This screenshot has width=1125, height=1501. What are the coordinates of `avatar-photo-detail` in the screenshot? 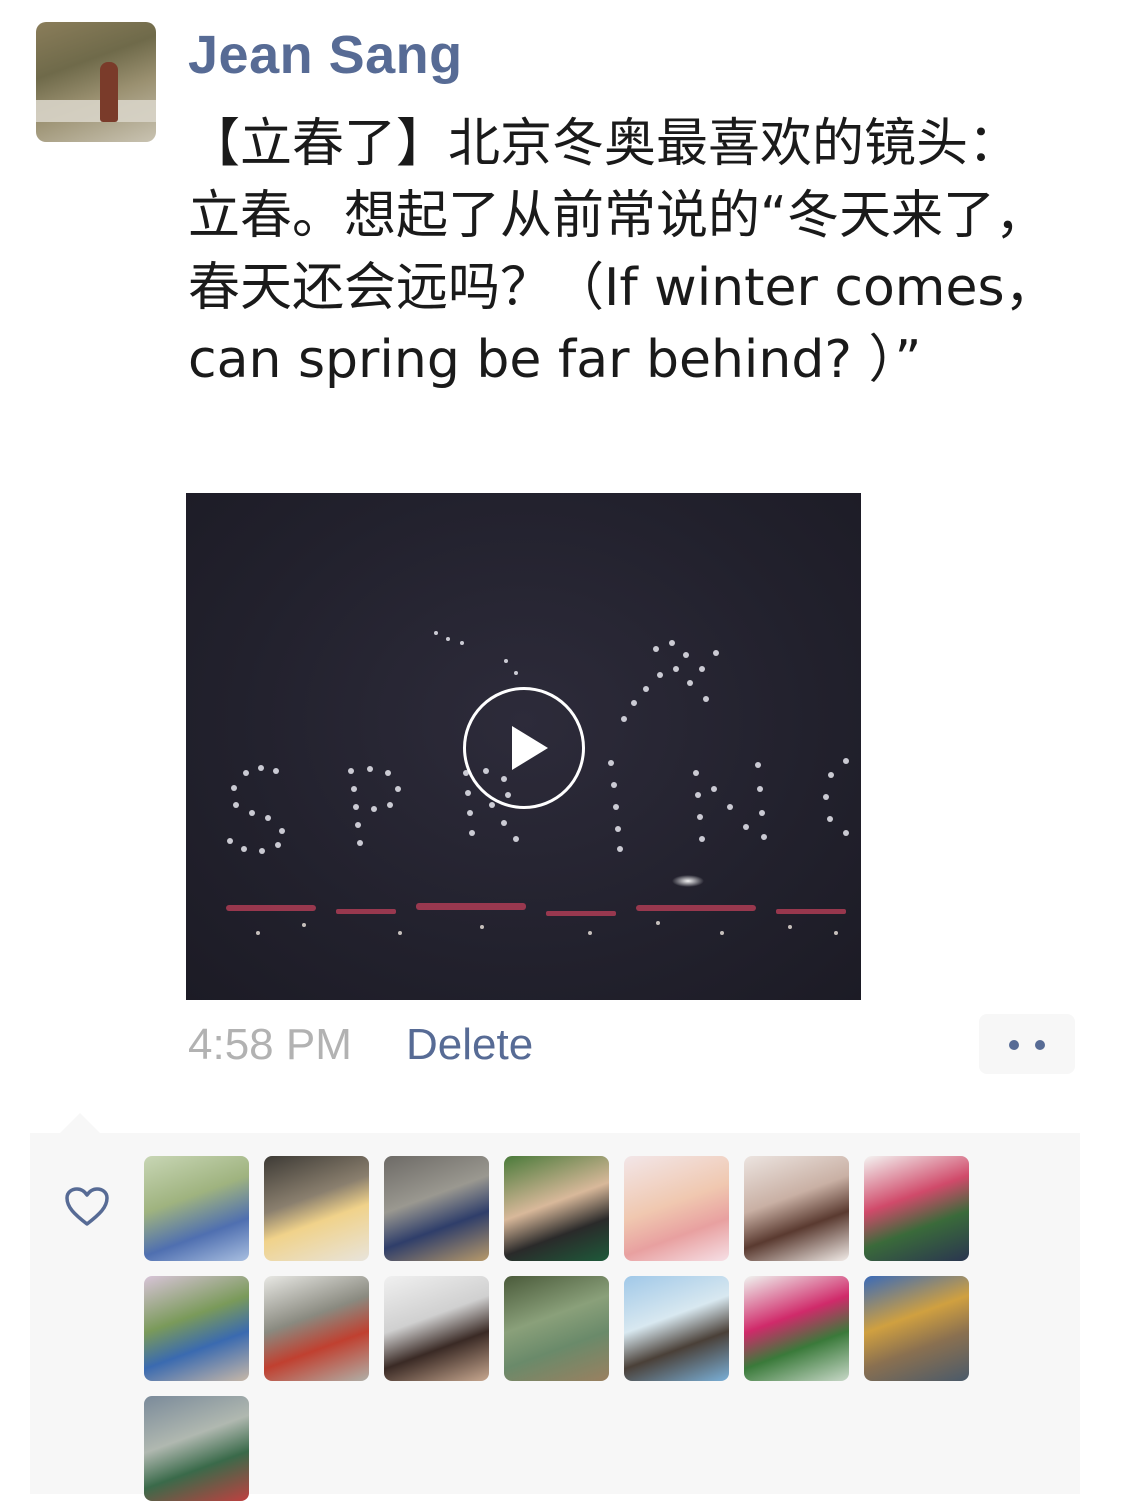 It's located at (96, 111).